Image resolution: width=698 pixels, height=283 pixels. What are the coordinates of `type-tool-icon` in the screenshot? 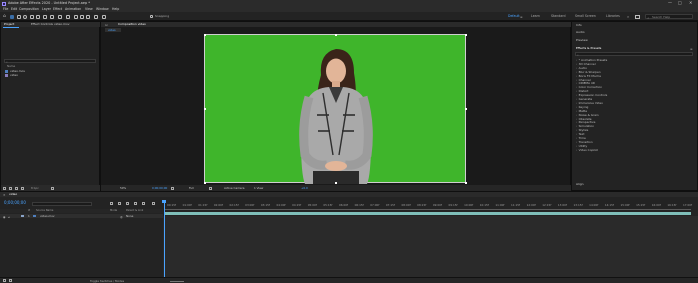 It's located at (68, 16).